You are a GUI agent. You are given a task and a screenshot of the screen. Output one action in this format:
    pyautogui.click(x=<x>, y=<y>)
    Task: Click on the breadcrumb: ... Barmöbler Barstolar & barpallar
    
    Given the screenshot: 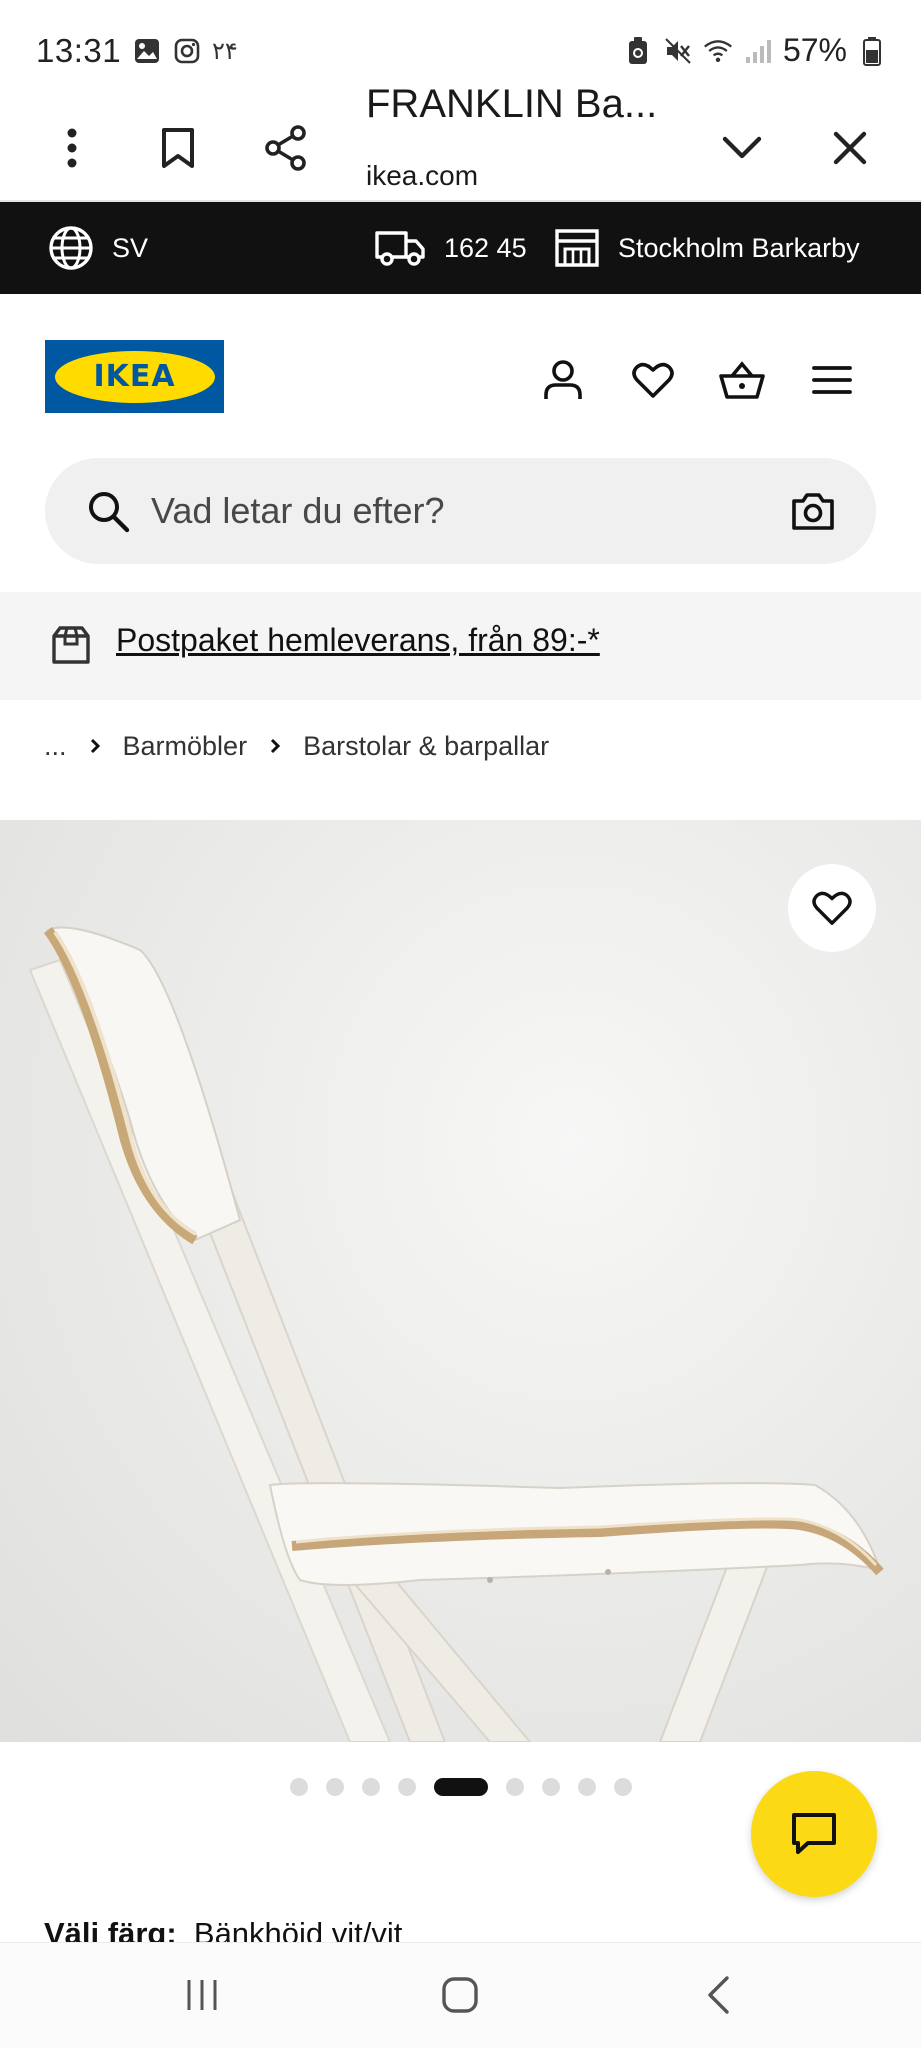 What is the action you would take?
    pyautogui.click(x=296, y=746)
    